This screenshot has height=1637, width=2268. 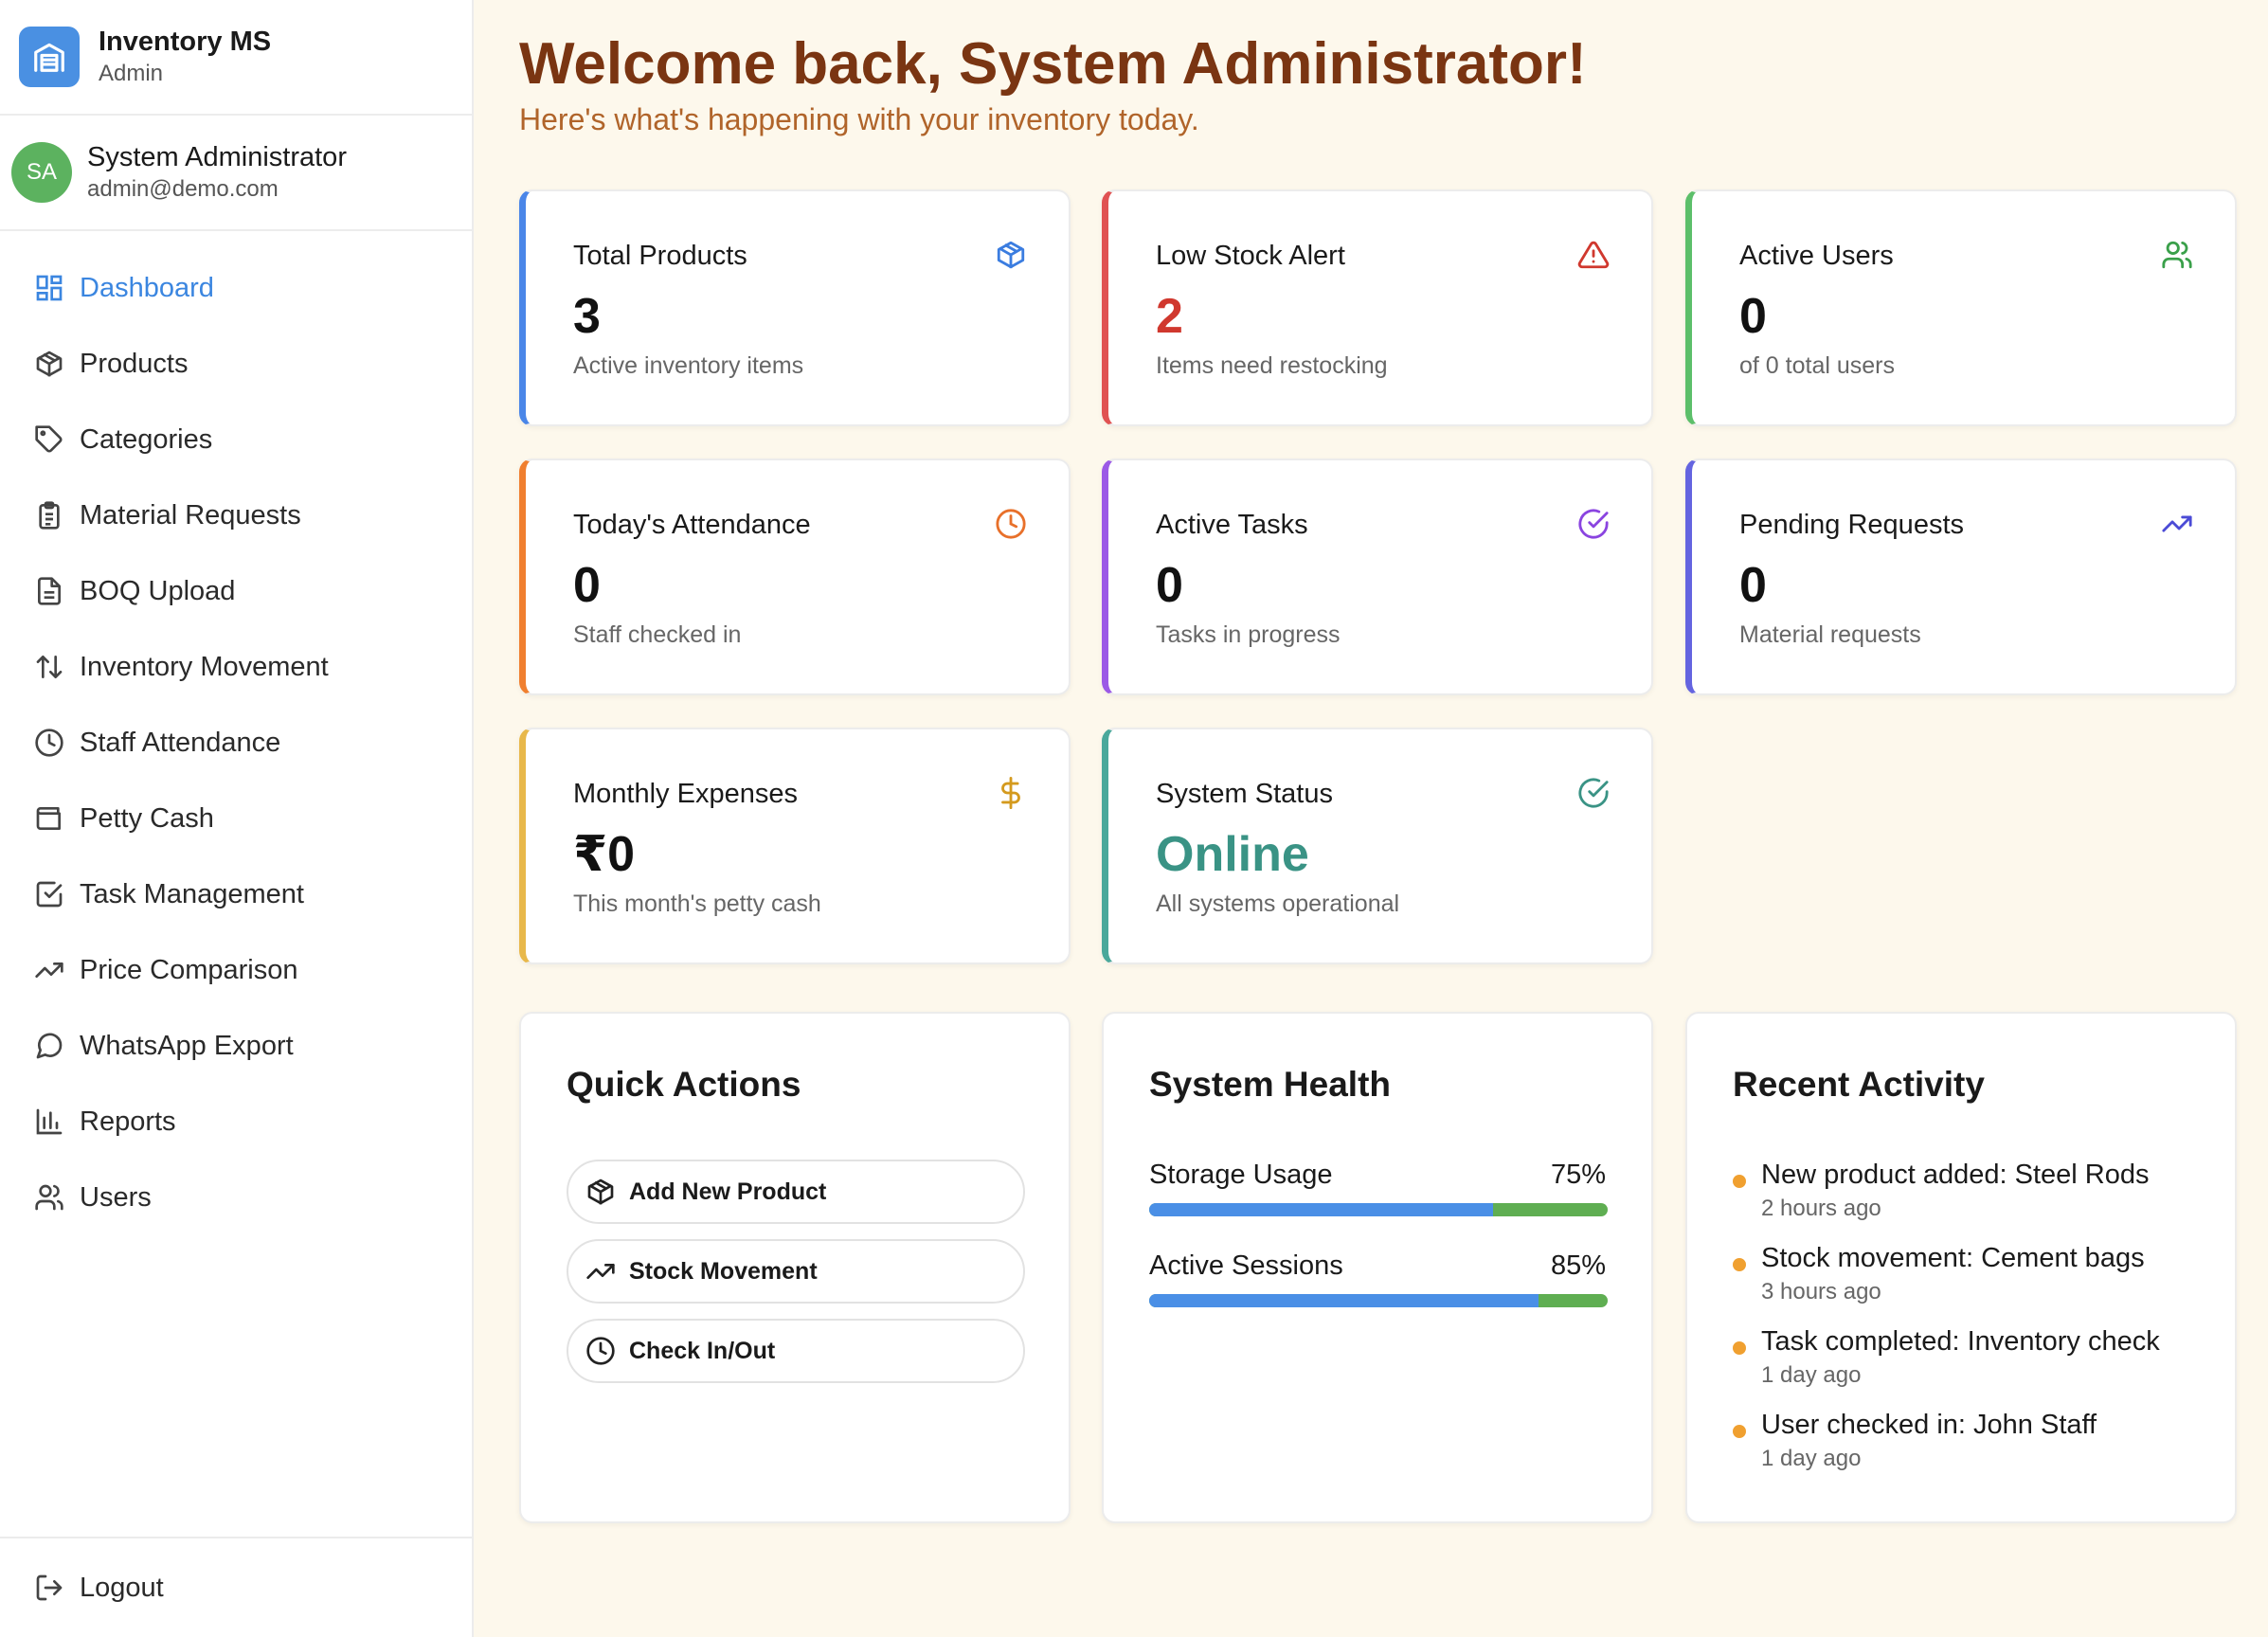 I want to click on logout-icon, so click(x=49, y=1588).